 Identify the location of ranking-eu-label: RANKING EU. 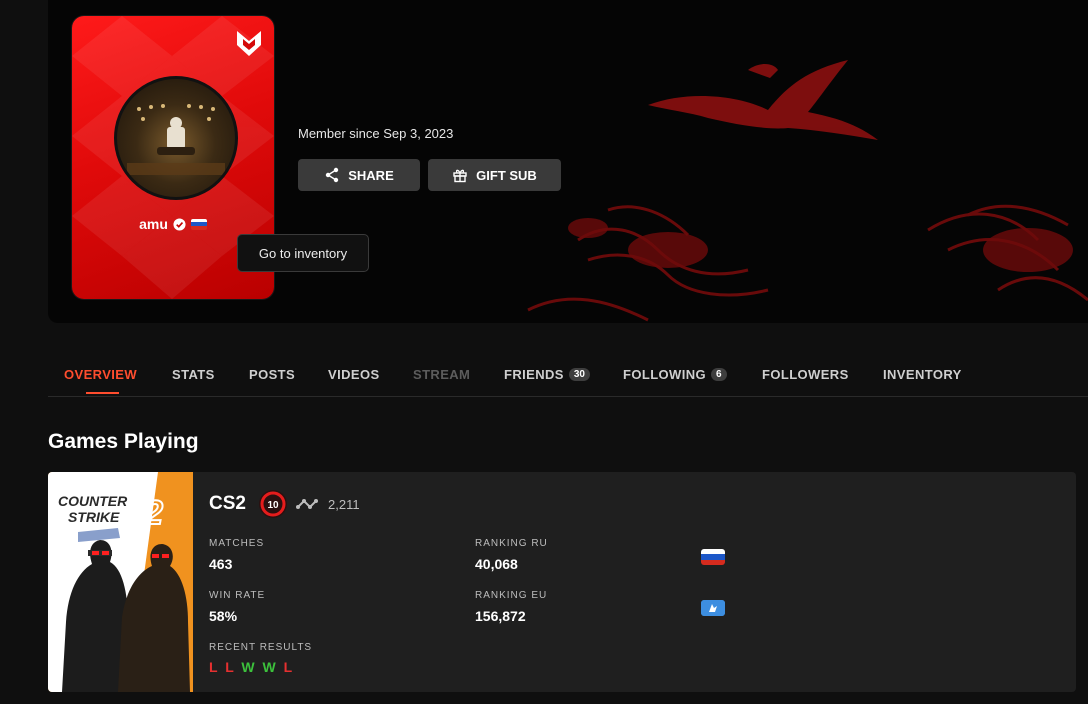
(511, 595).